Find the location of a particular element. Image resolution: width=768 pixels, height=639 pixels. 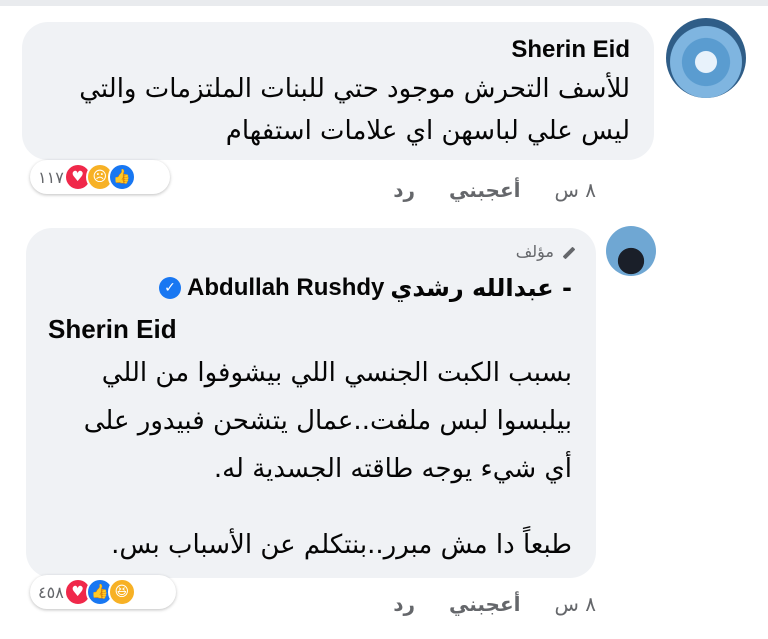

avatar-sherin is located at coordinates (706, 58).